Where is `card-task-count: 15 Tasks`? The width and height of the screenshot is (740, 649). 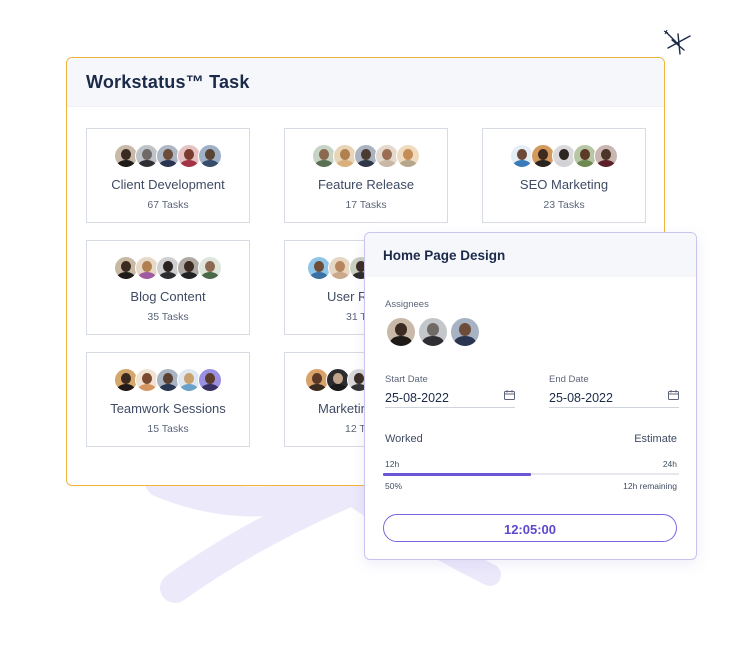 card-task-count: 15 Tasks is located at coordinates (168, 429).